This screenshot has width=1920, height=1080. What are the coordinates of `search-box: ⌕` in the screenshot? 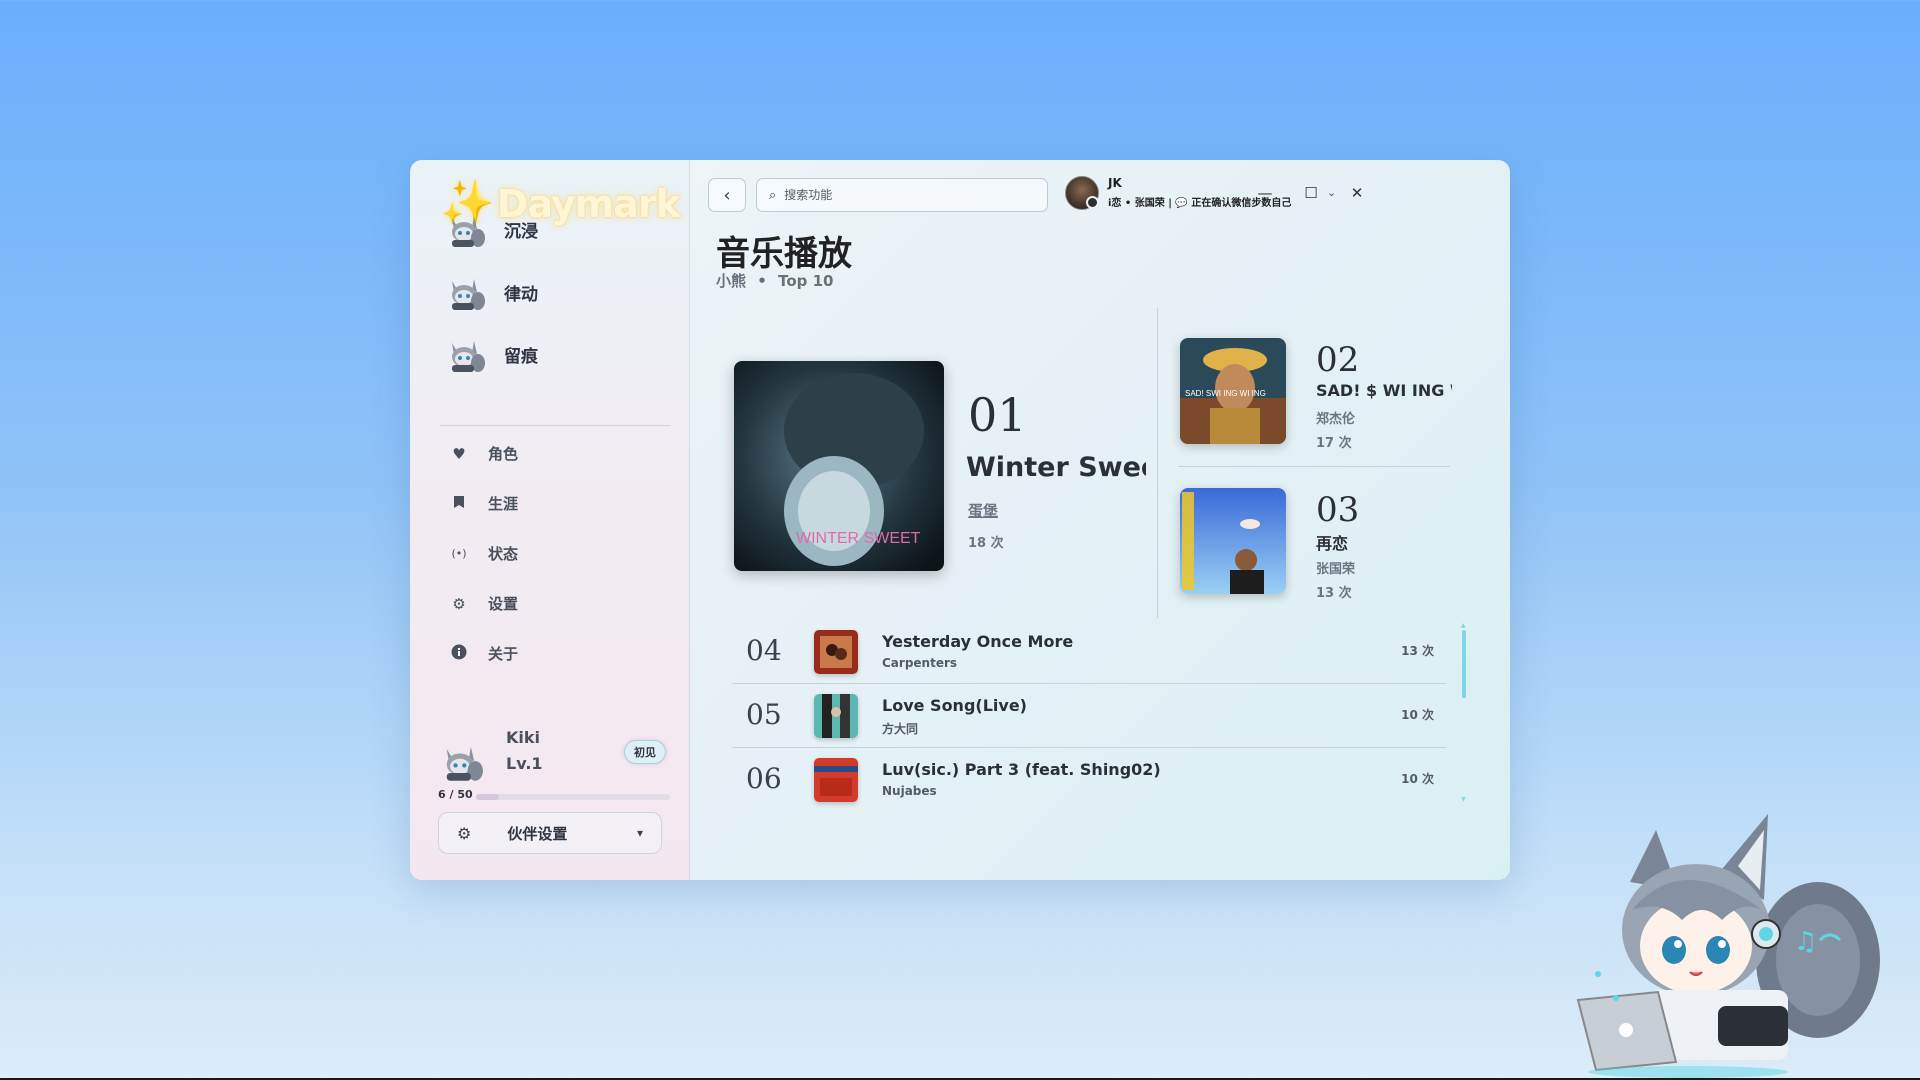 It's located at (902, 195).